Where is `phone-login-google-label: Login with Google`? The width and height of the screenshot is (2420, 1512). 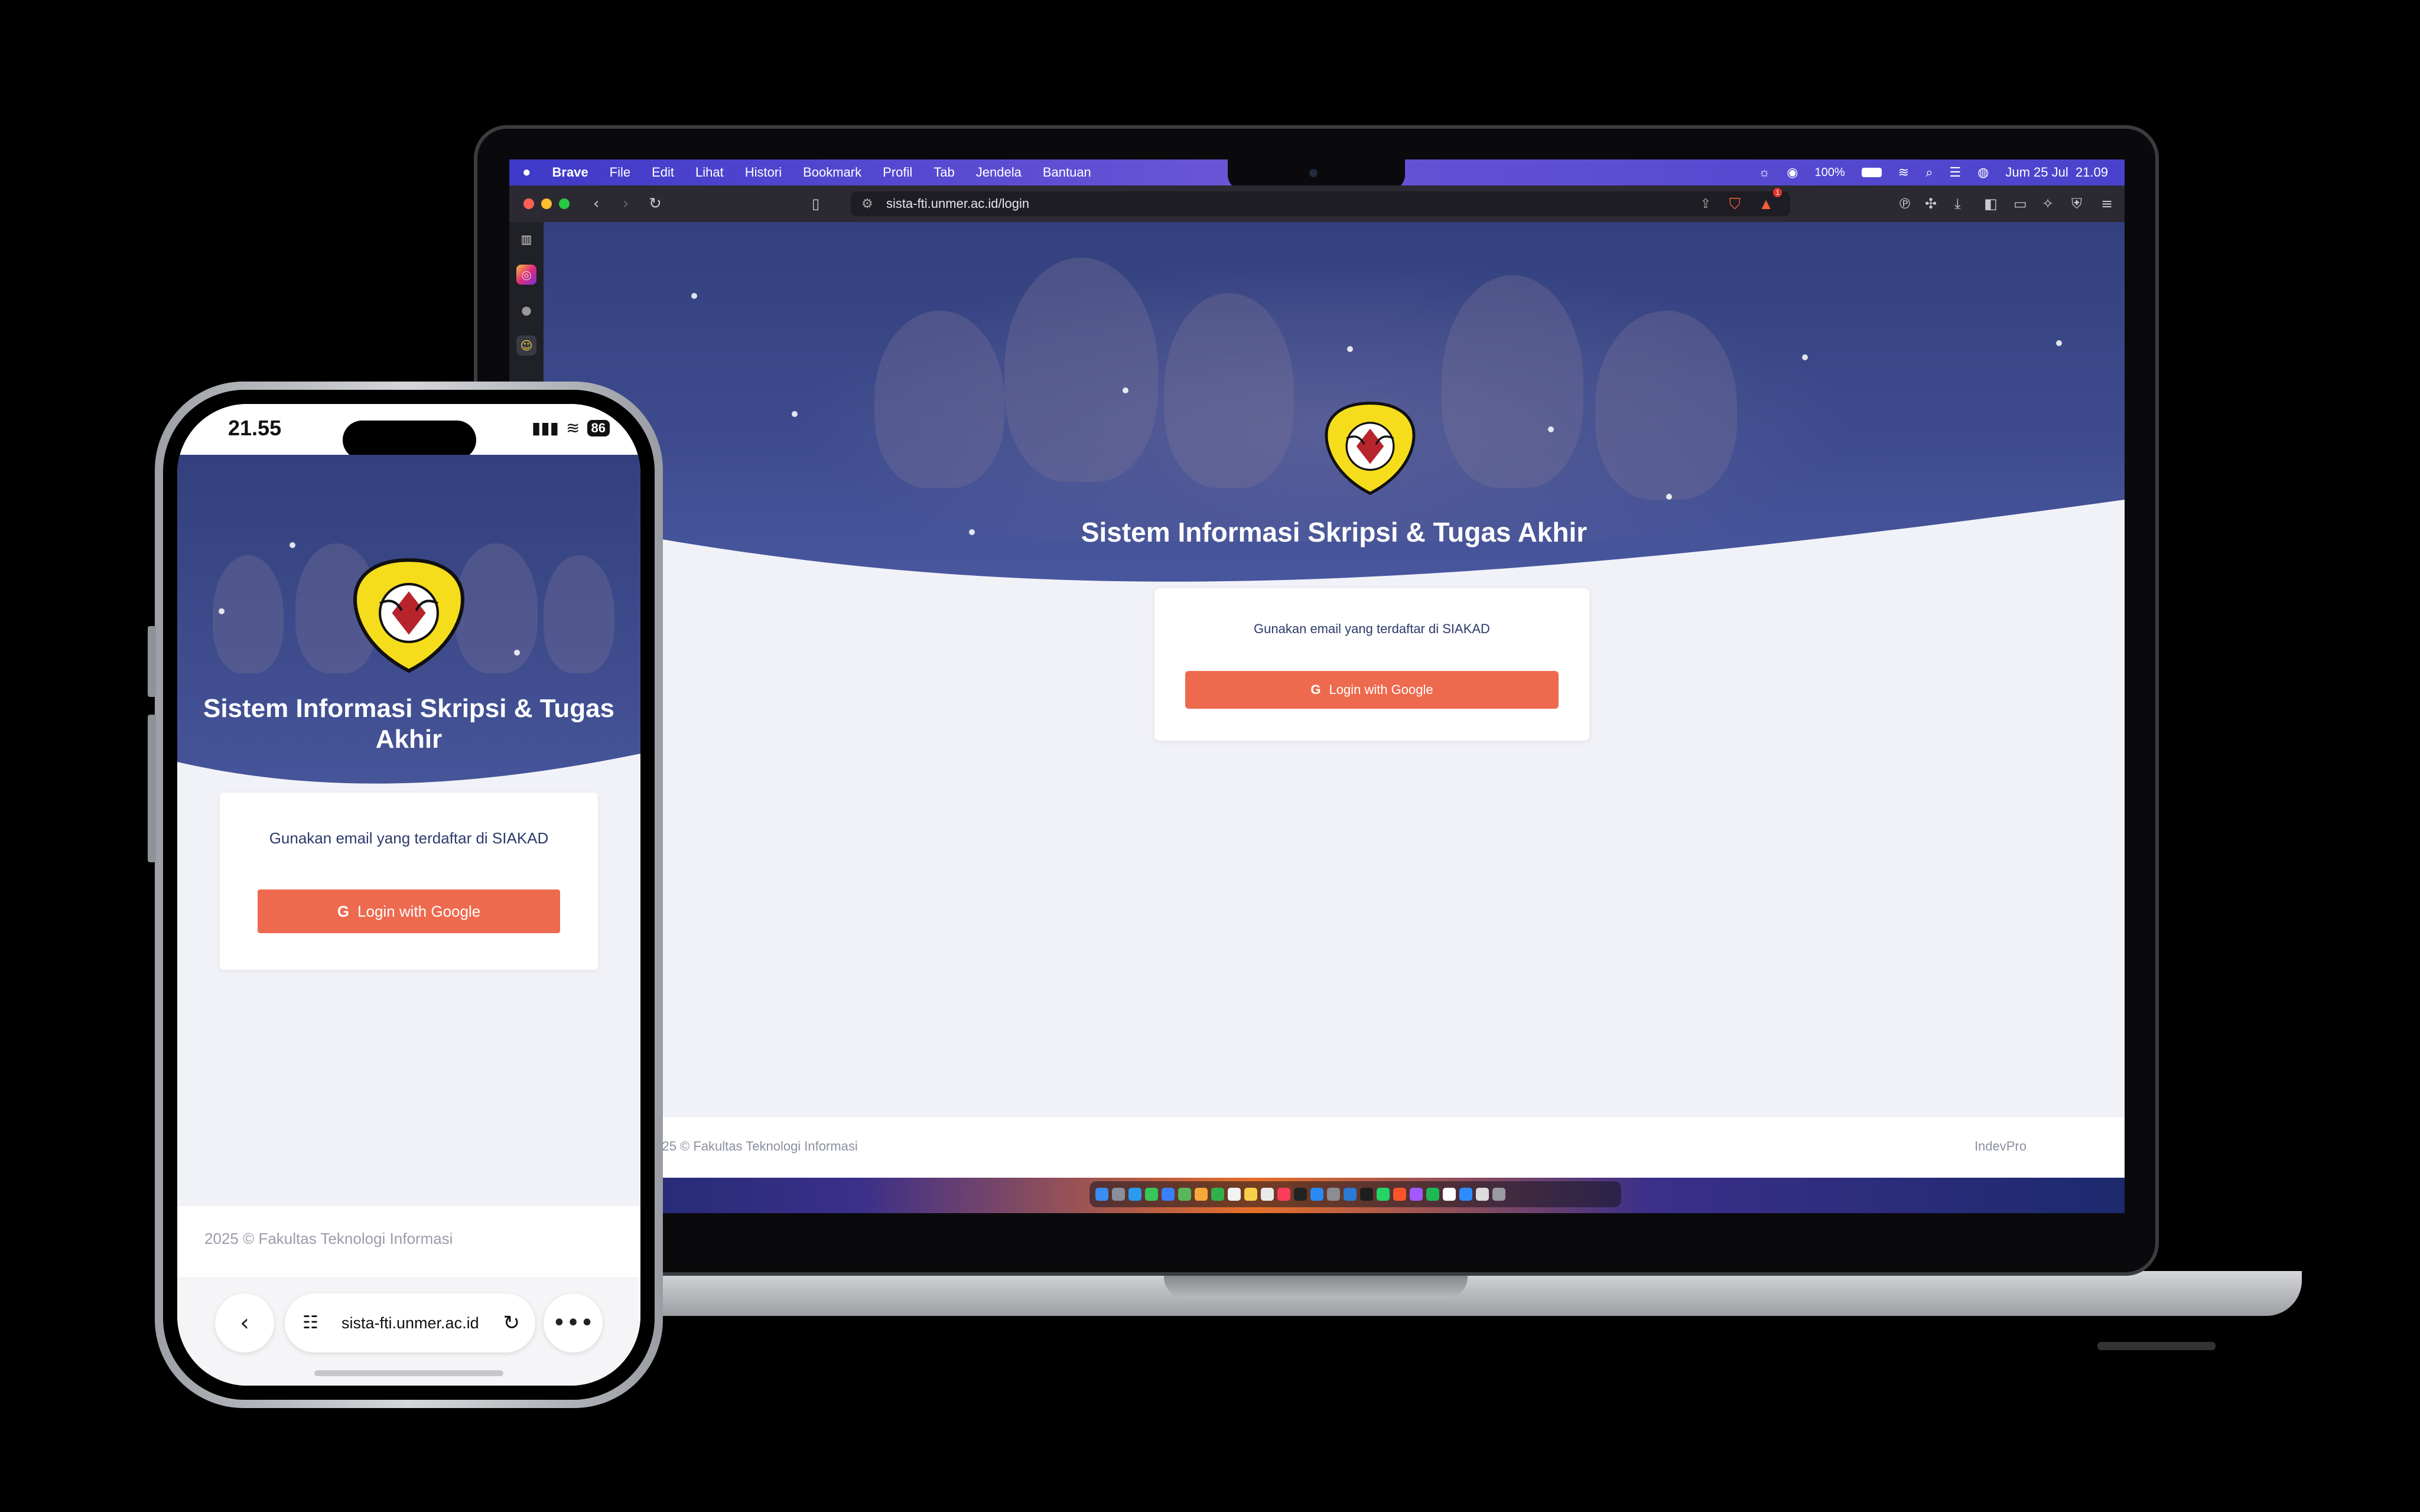
phone-login-google-label: Login with Google is located at coordinates (419, 911).